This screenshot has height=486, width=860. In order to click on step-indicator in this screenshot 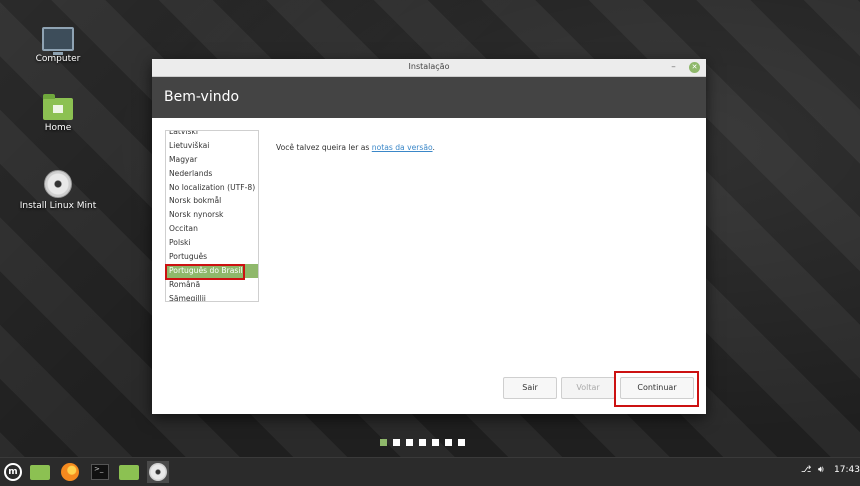, I will do `click(422, 442)`.